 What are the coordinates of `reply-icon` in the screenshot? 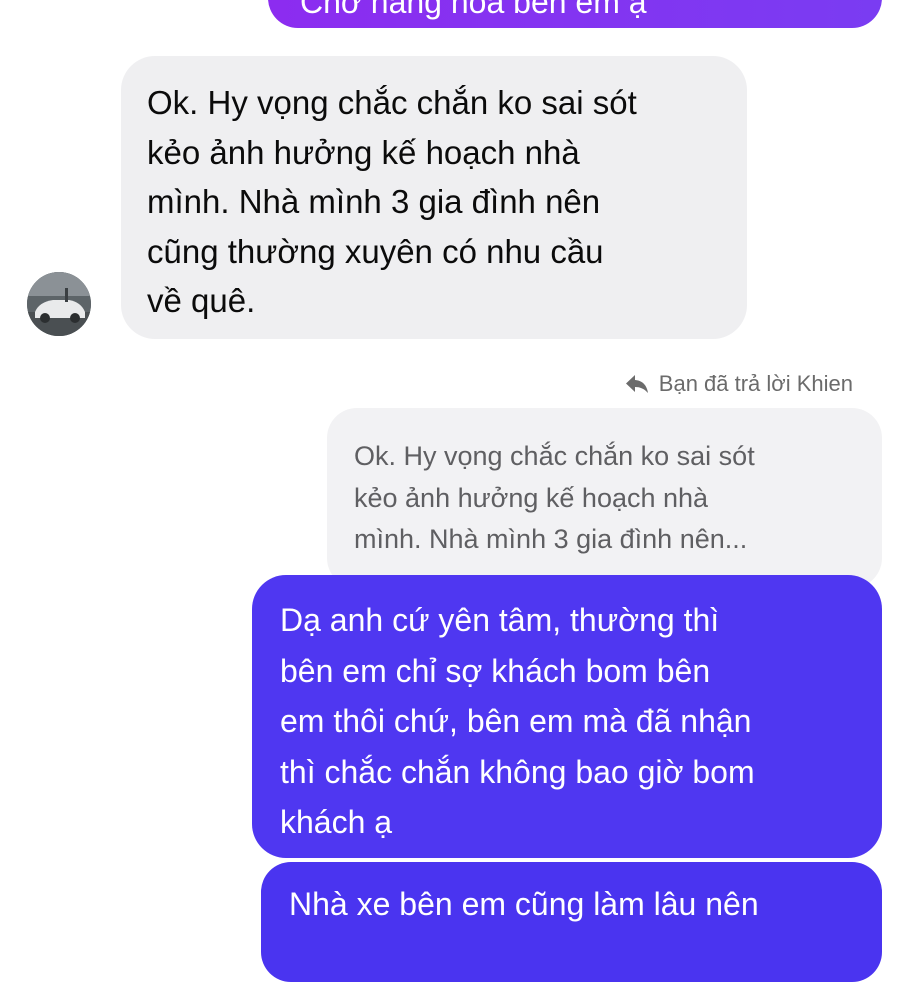 It's located at (637, 384).